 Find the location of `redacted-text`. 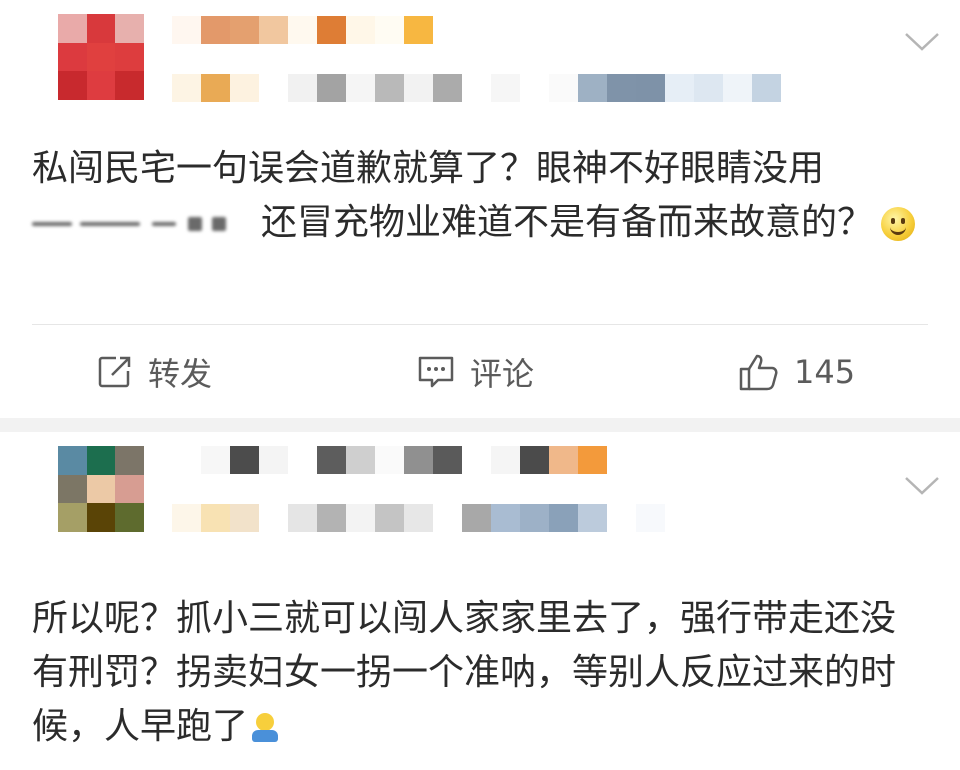

redacted-text is located at coordinates (139, 224).